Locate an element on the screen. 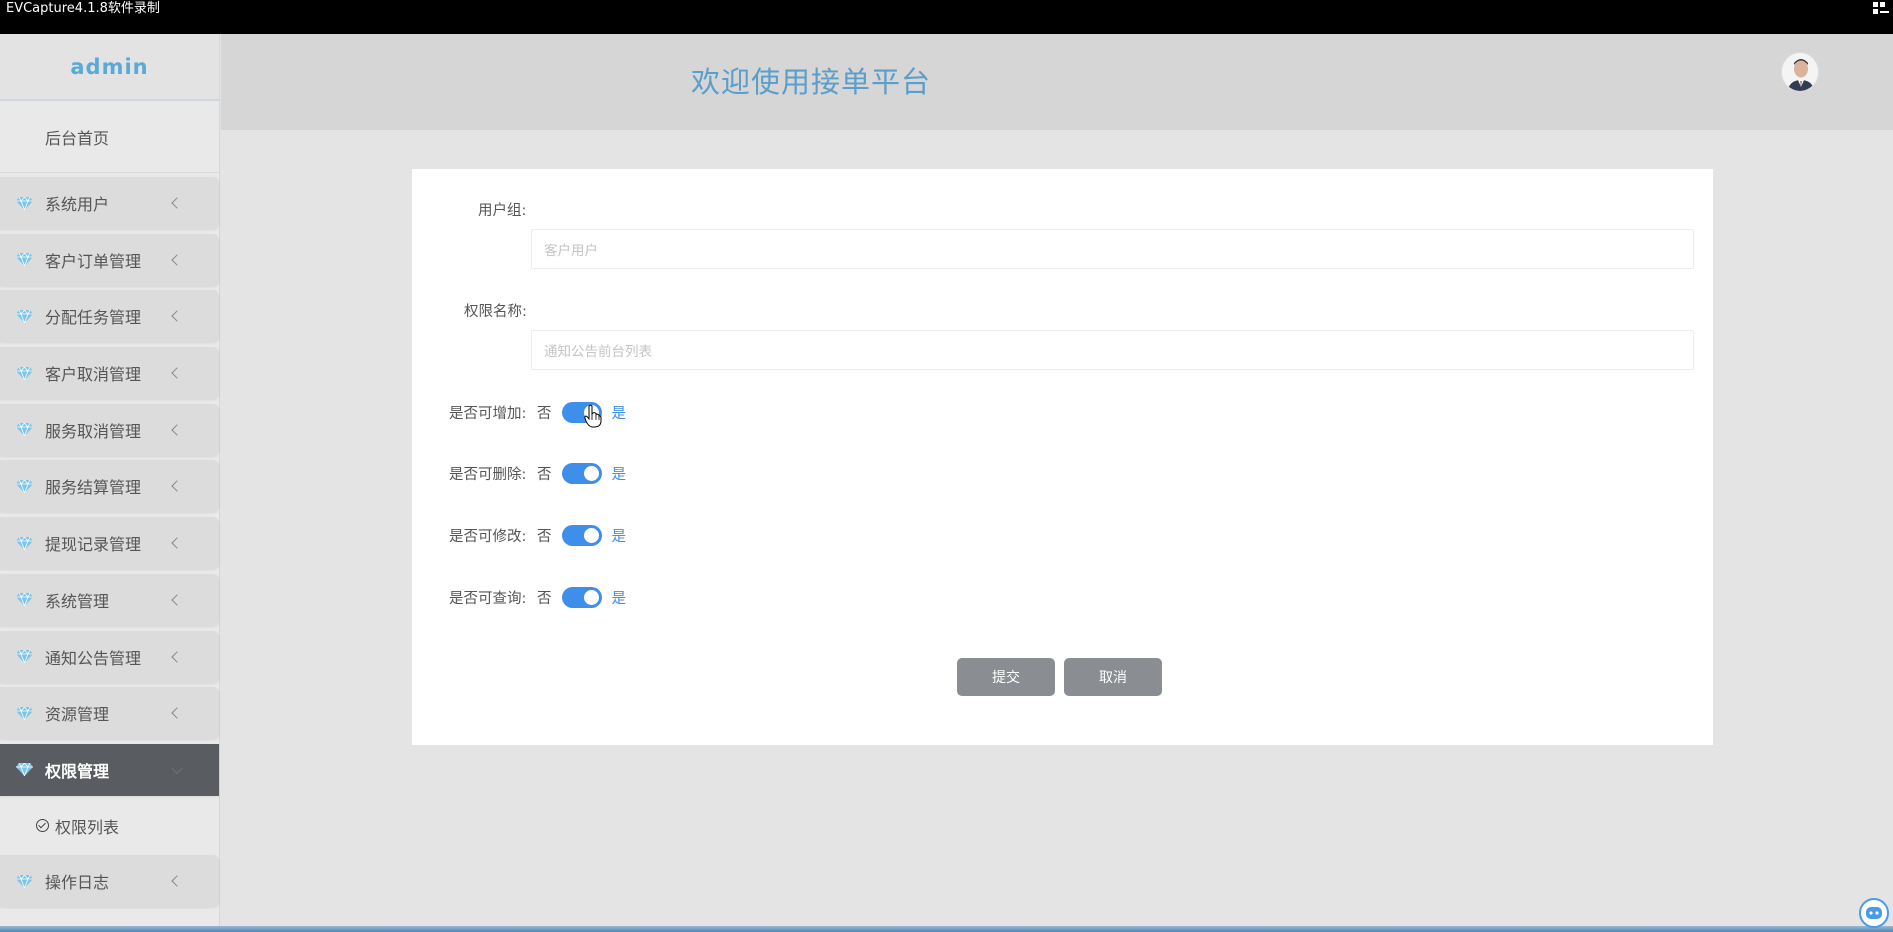 This screenshot has height=932, width=1893. window-title: EVCapture4.1.8软件录制 is located at coordinates (83, 8).